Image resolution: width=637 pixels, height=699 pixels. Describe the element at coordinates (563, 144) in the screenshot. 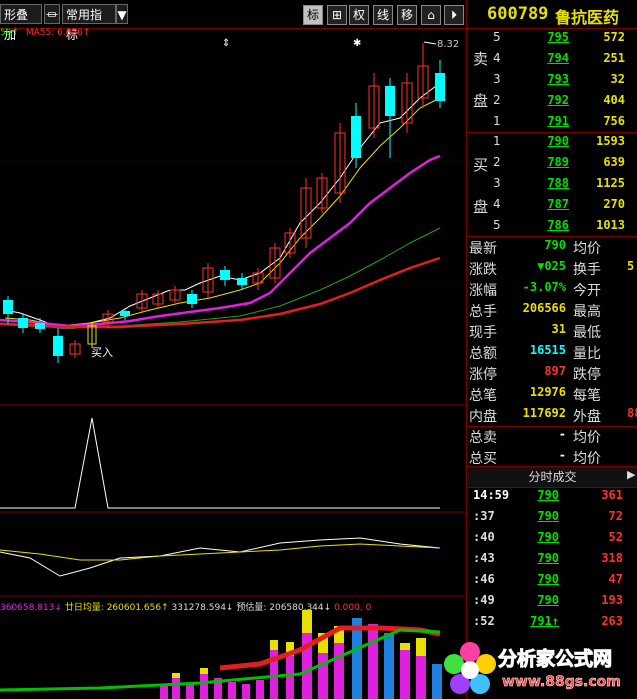

I see `buy-row: 1 790 1593` at that location.